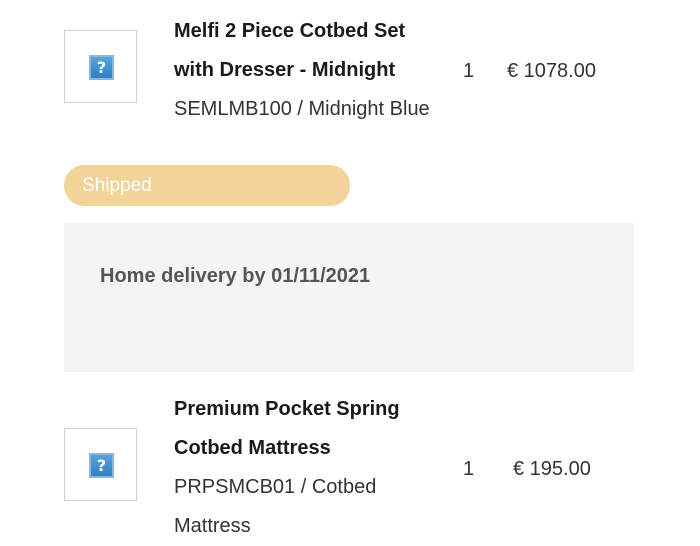 The image size is (700, 546). I want to click on product-title-line: Cotbed Mattress, so click(252, 448).